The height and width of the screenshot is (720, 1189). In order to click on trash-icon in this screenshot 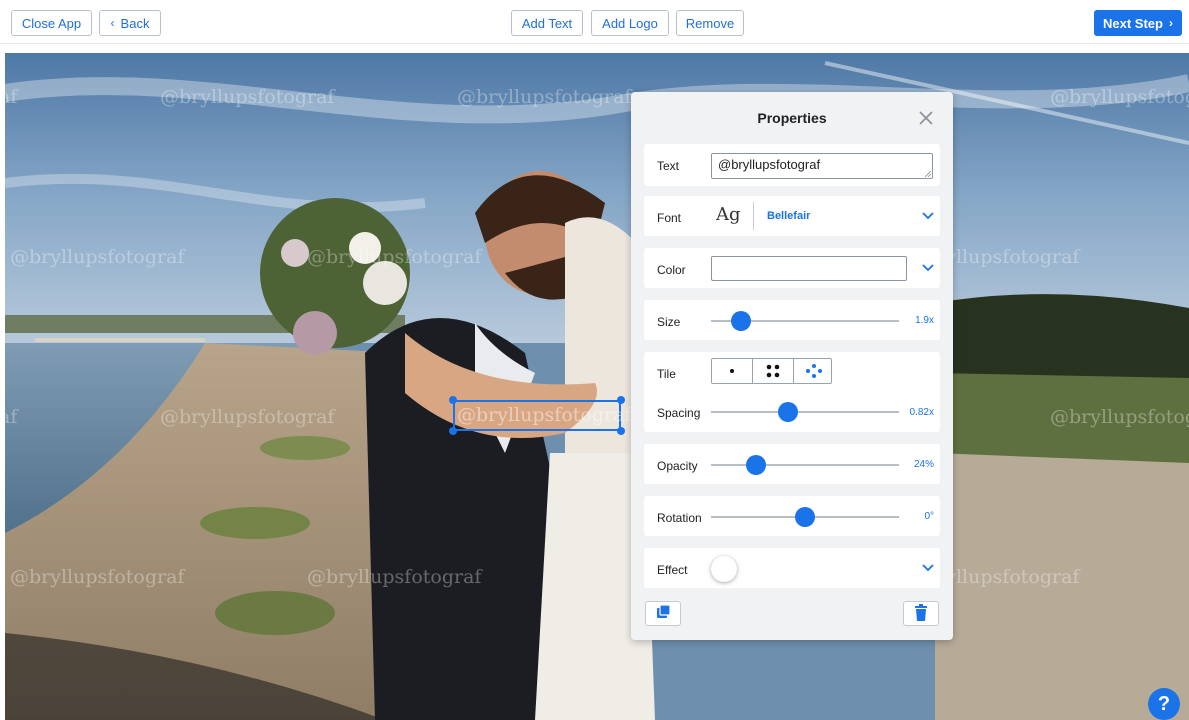, I will do `click(921, 612)`.